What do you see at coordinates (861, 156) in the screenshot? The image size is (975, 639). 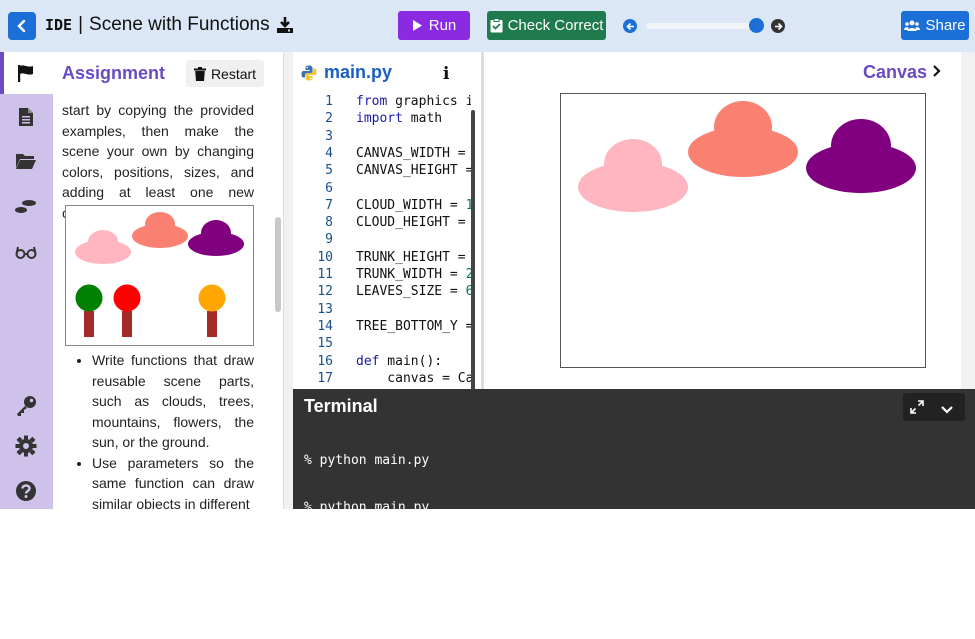 I see `purple-cloud` at bounding box center [861, 156].